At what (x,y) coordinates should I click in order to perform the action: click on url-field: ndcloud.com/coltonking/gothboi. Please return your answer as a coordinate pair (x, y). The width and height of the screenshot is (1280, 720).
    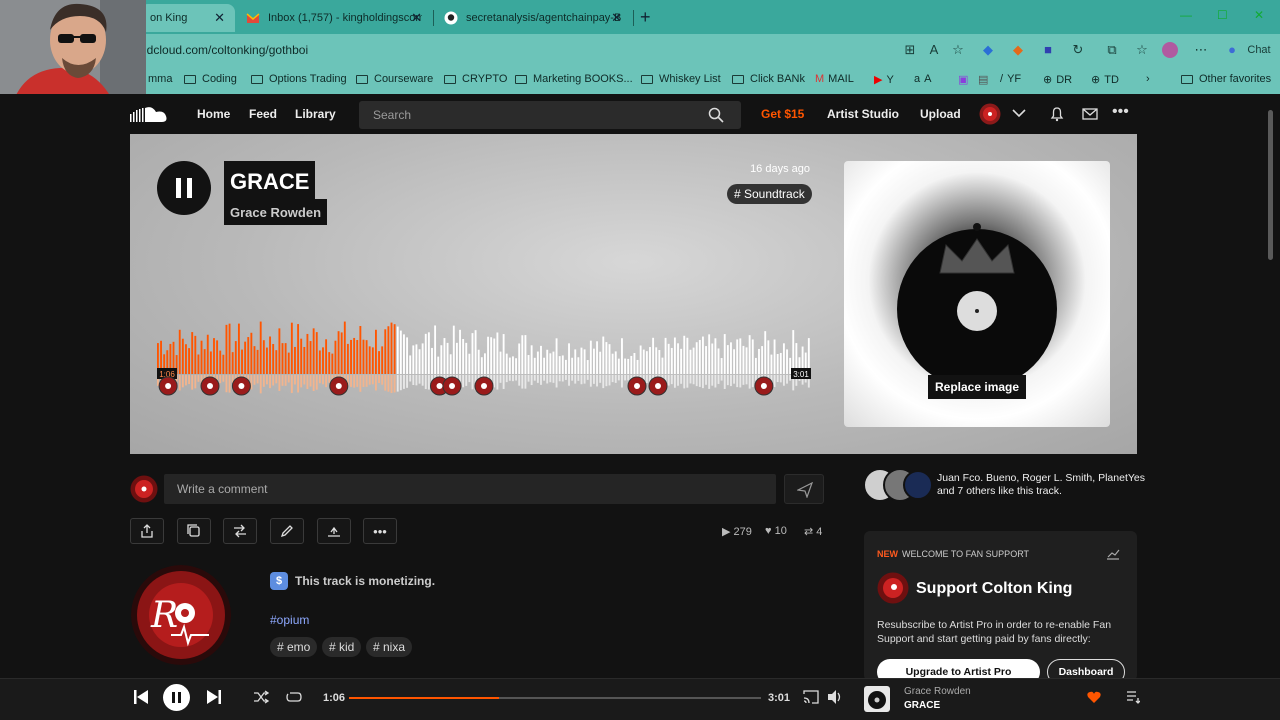
    Looking at the image, I should click on (520, 50).